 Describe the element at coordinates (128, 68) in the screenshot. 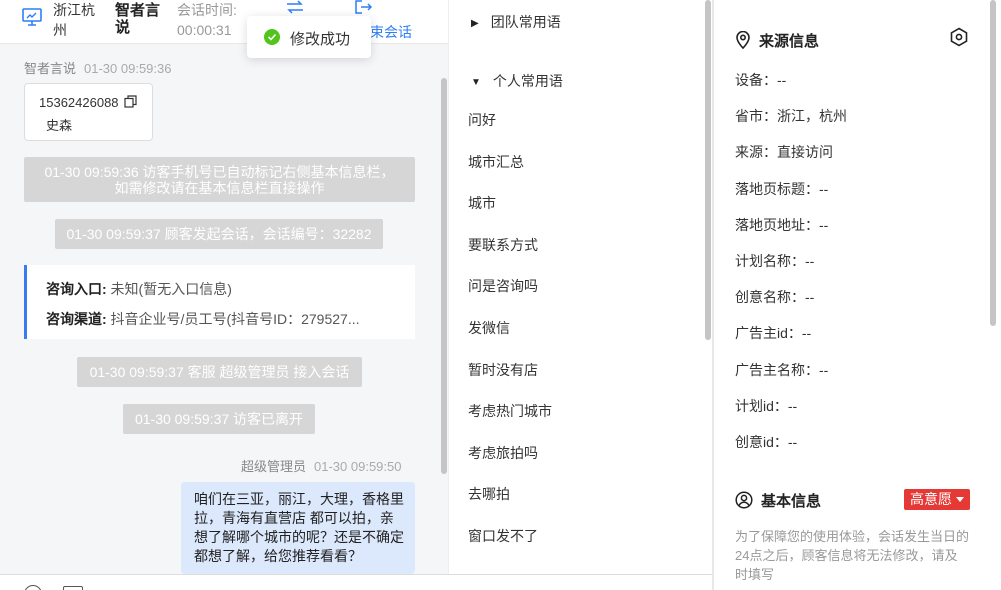

I see `message-time: 01-30 09:59:36` at that location.